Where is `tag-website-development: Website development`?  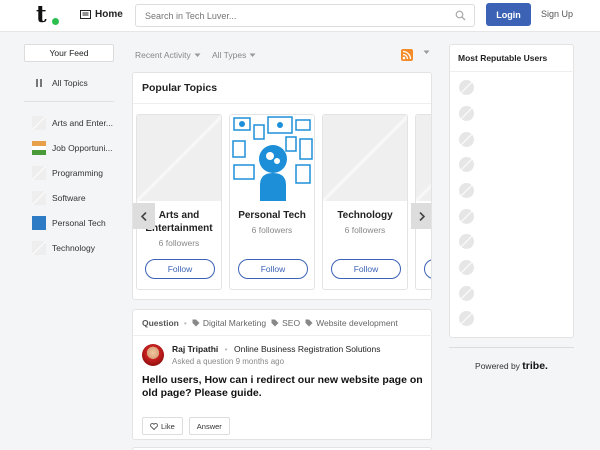 tag-website-development: Website development is located at coordinates (351, 323).